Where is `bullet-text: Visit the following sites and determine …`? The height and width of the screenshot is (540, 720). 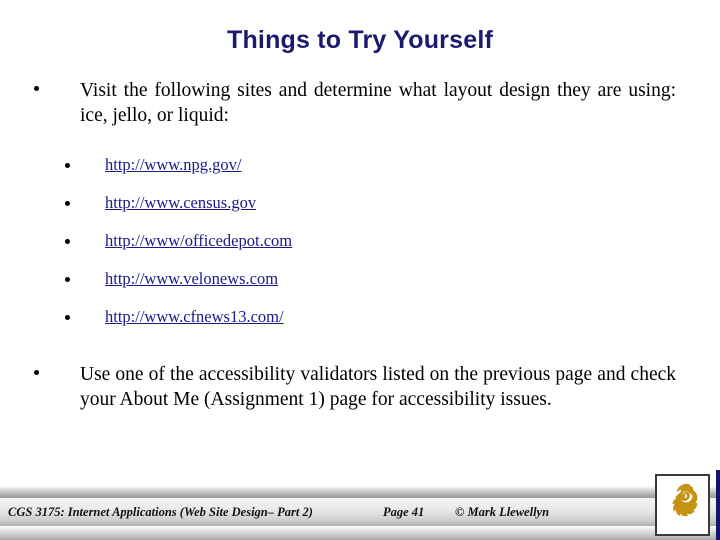
bullet-text: Visit the following sites and determine … is located at coordinates (378, 103).